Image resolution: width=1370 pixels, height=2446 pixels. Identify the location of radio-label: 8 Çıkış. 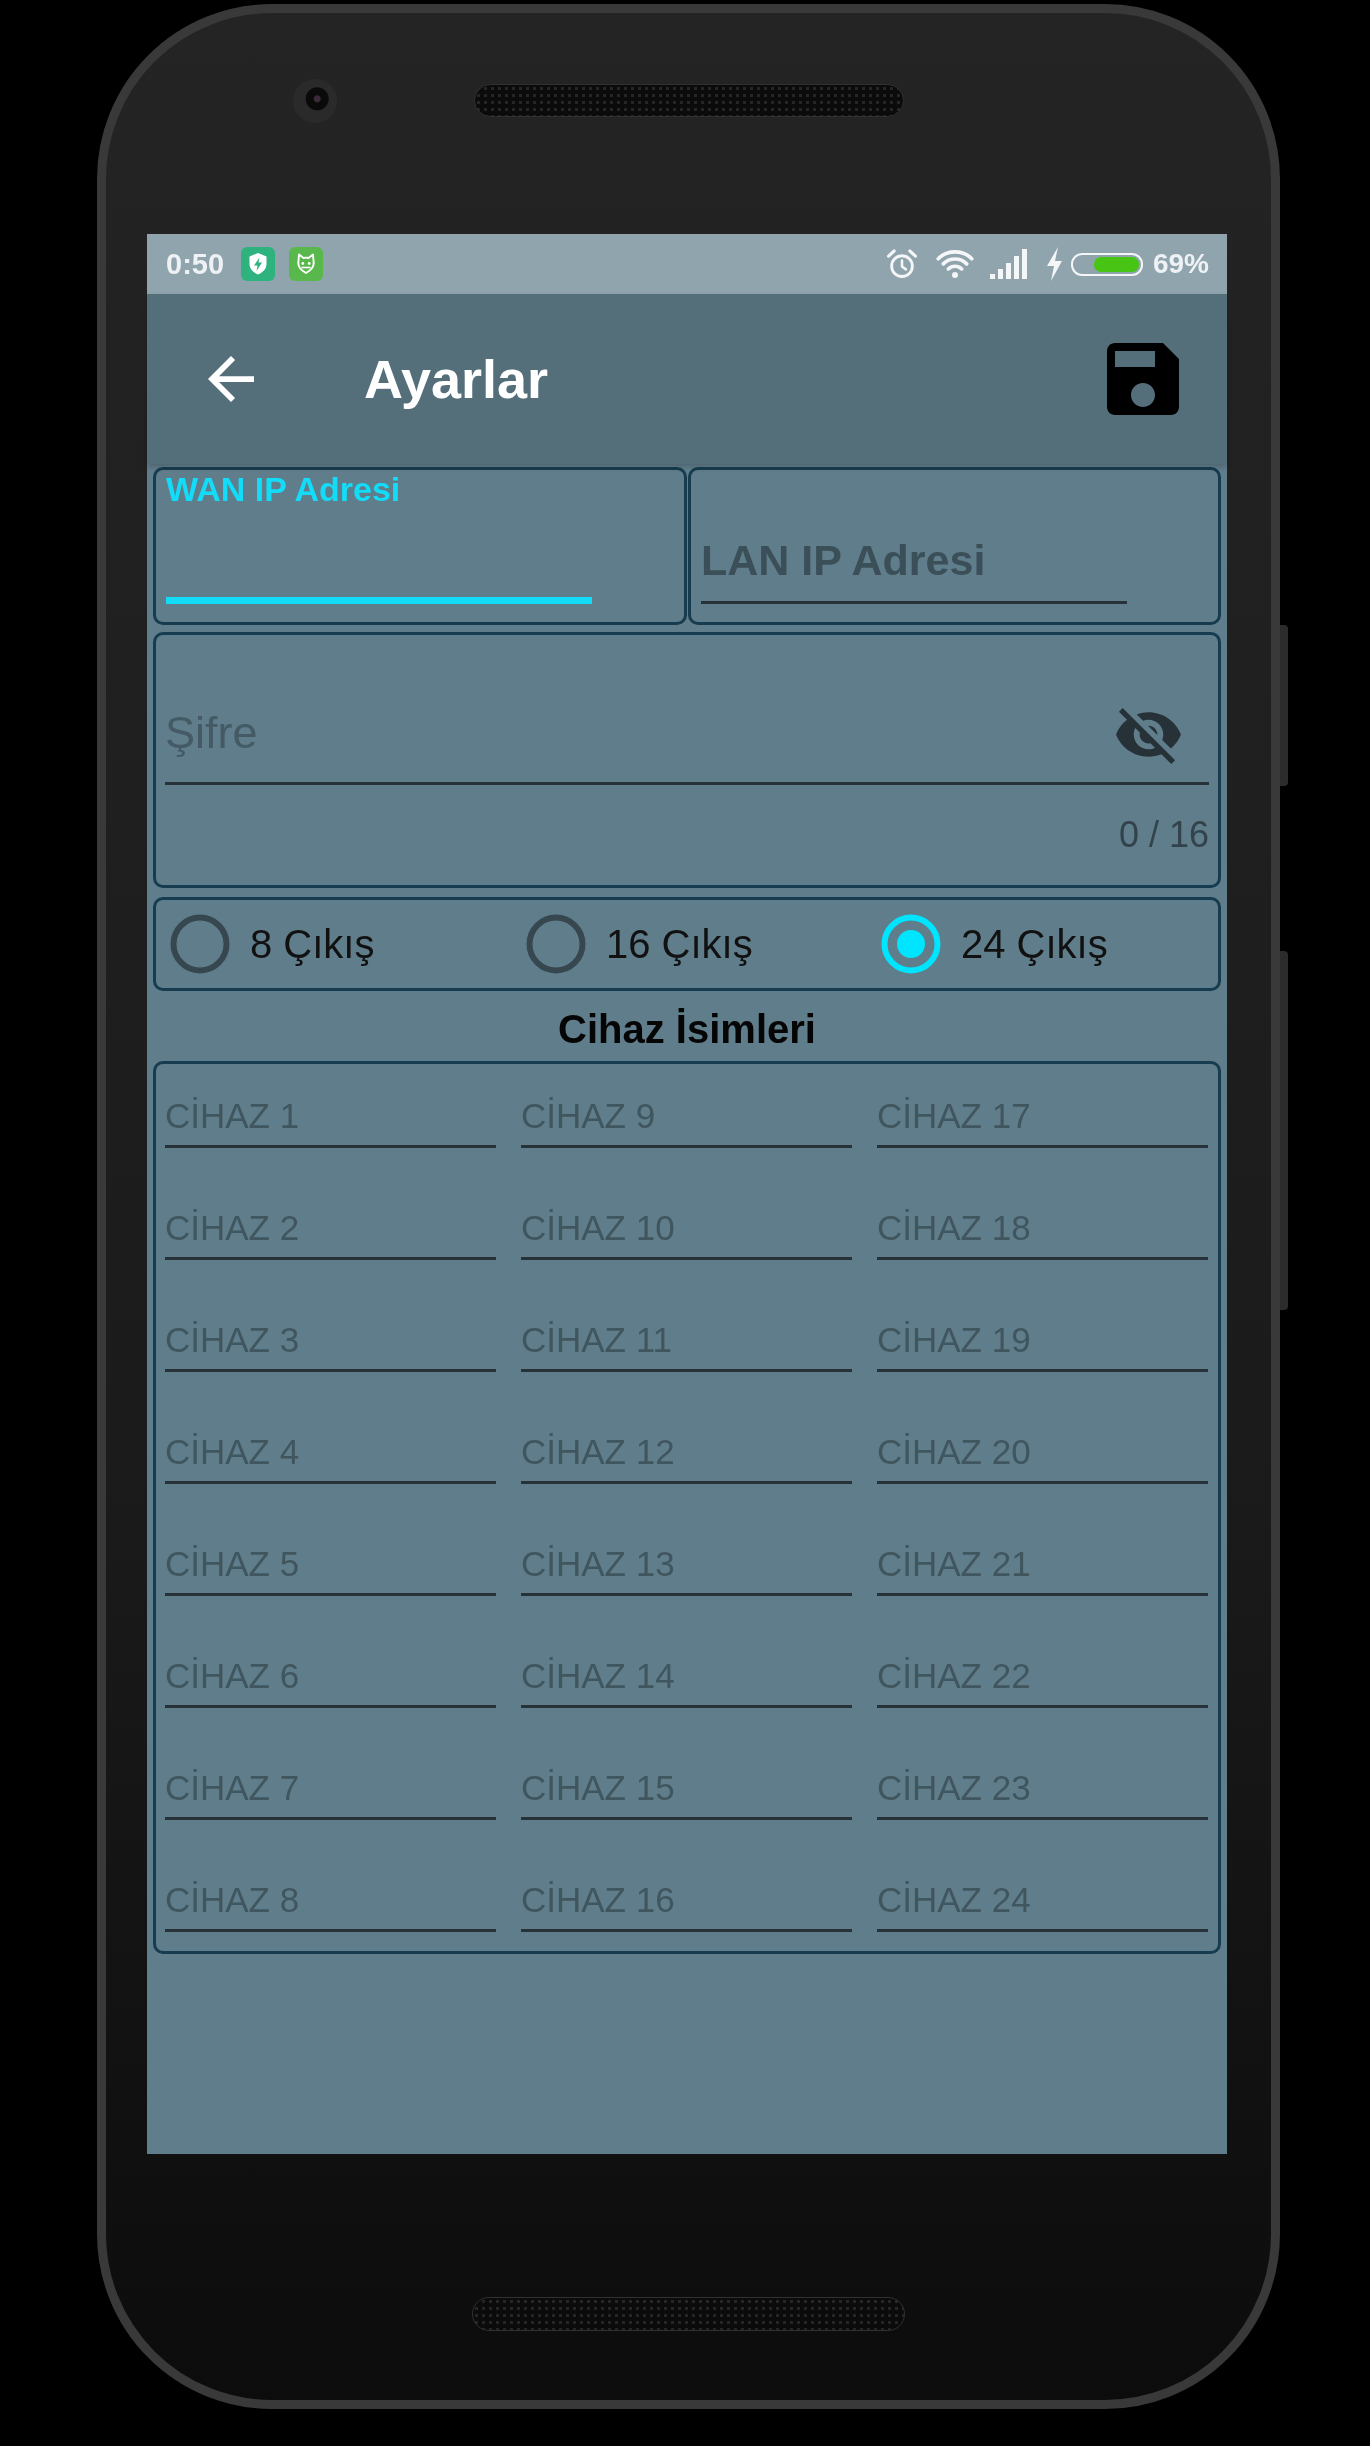
(312, 944).